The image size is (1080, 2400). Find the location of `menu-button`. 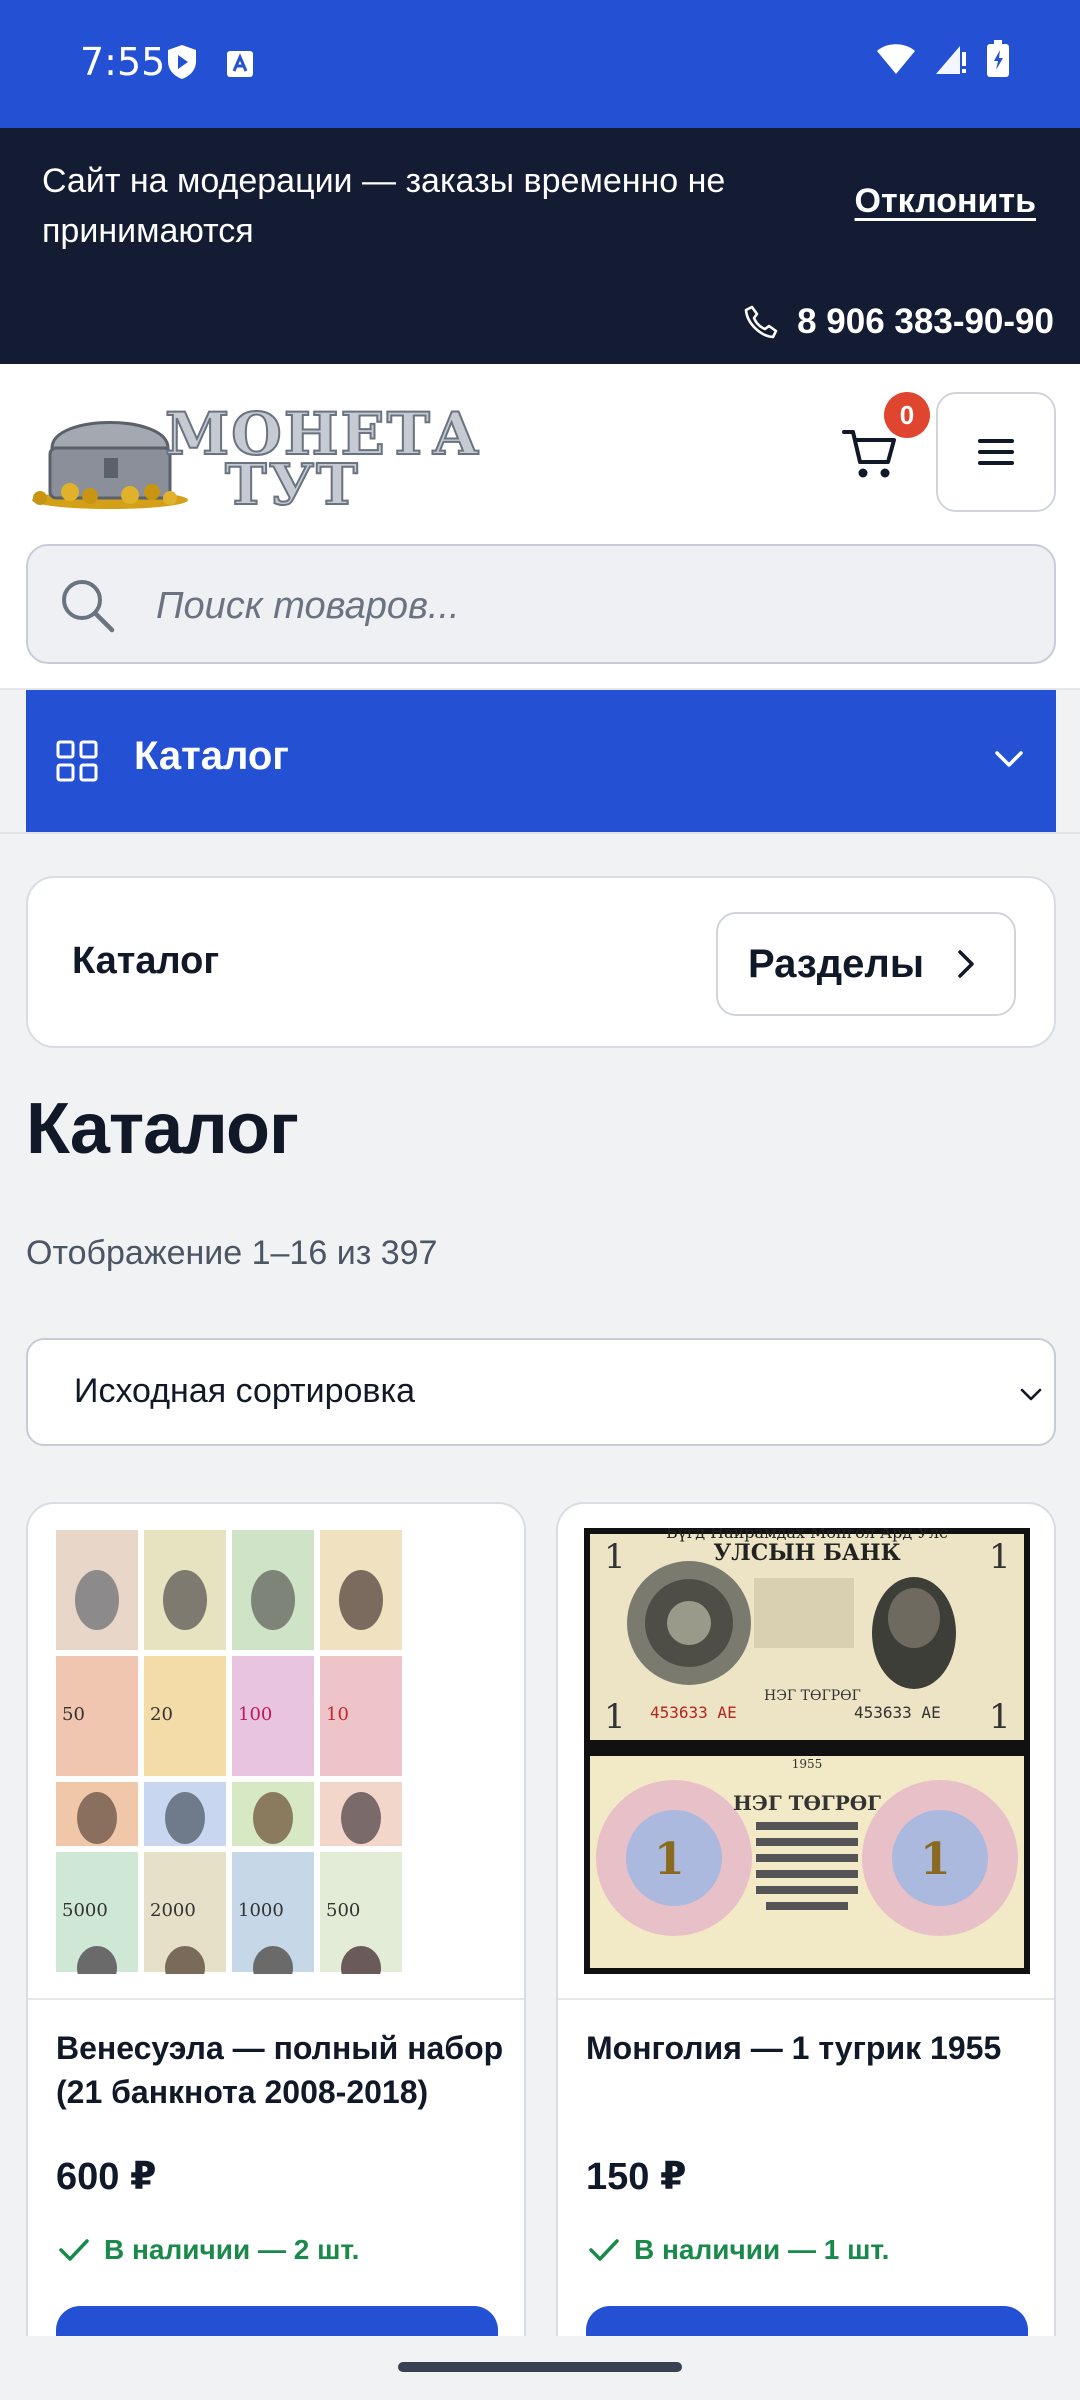

menu-button is located at coordinates (996, 452).